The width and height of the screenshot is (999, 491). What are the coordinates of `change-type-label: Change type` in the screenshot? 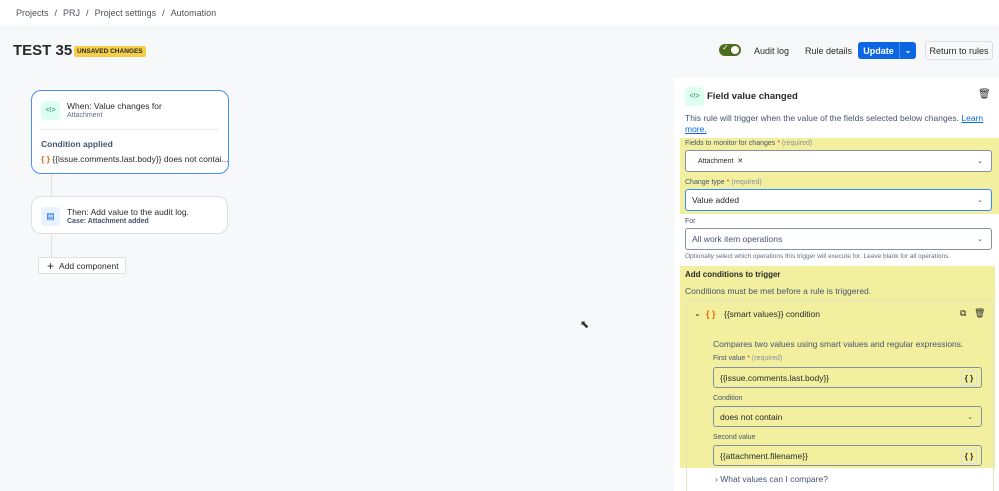 It's located at (705, 182).